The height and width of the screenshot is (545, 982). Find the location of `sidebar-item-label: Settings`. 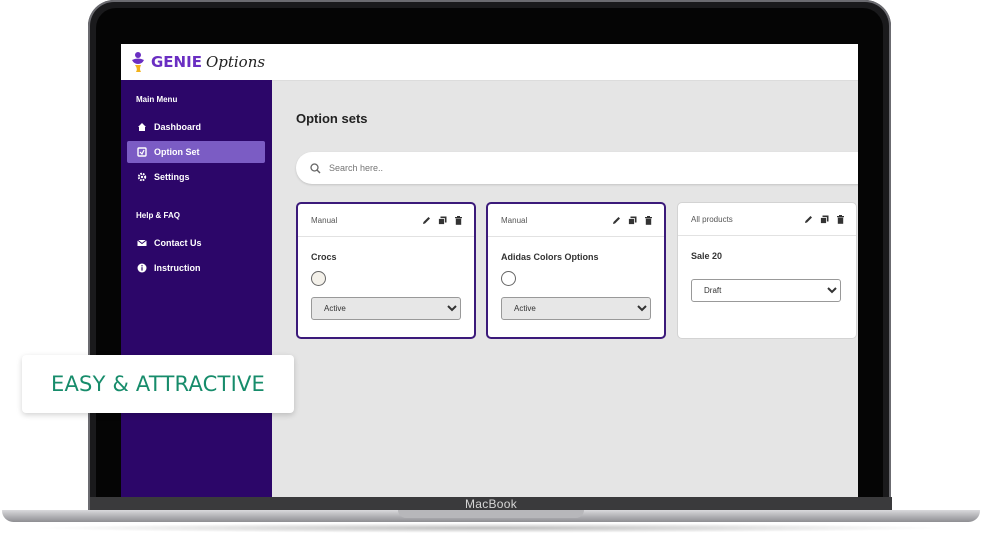

sidebar-item-label: Settings is located at coordinates (172, 177).